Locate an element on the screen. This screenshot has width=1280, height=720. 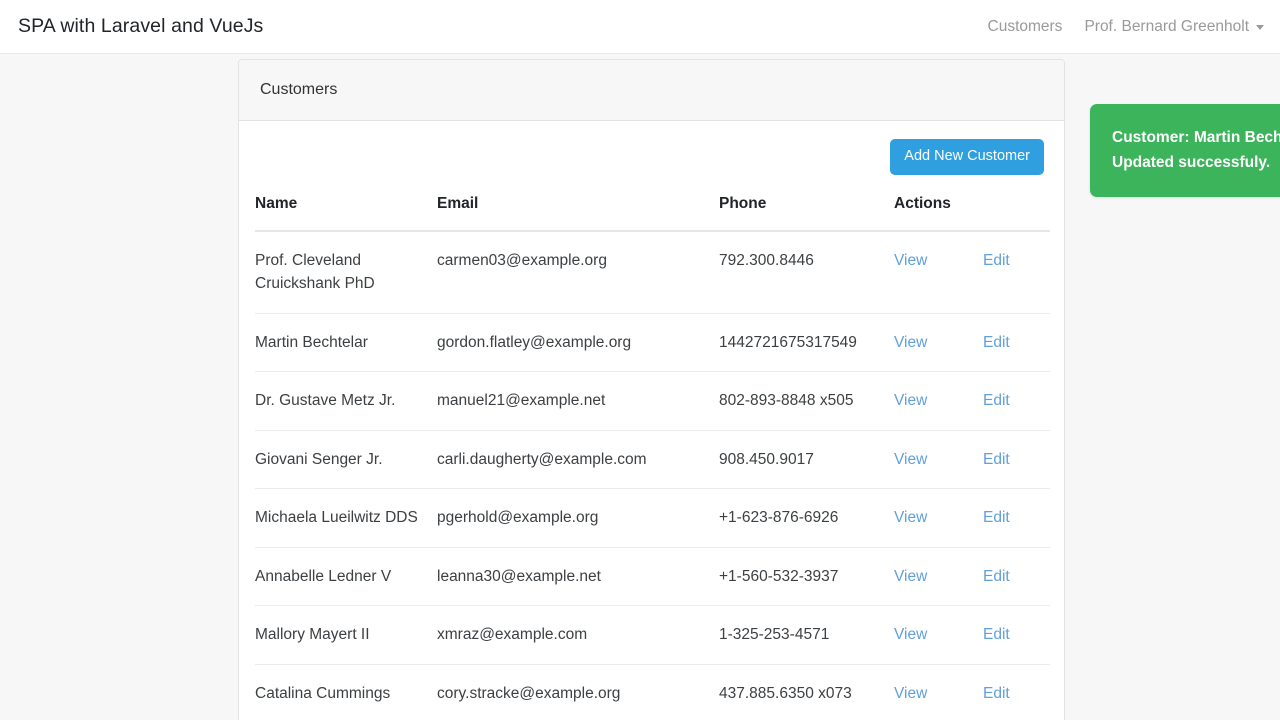
cell-email: pgerhold@example.org is located at coordinates (578, 518).